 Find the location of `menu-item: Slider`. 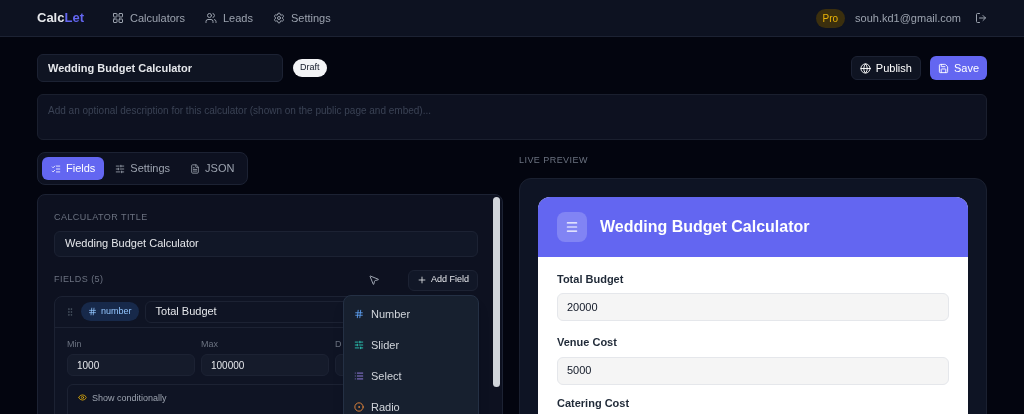

menu-item: Slider is located at coordinates (411, 345).